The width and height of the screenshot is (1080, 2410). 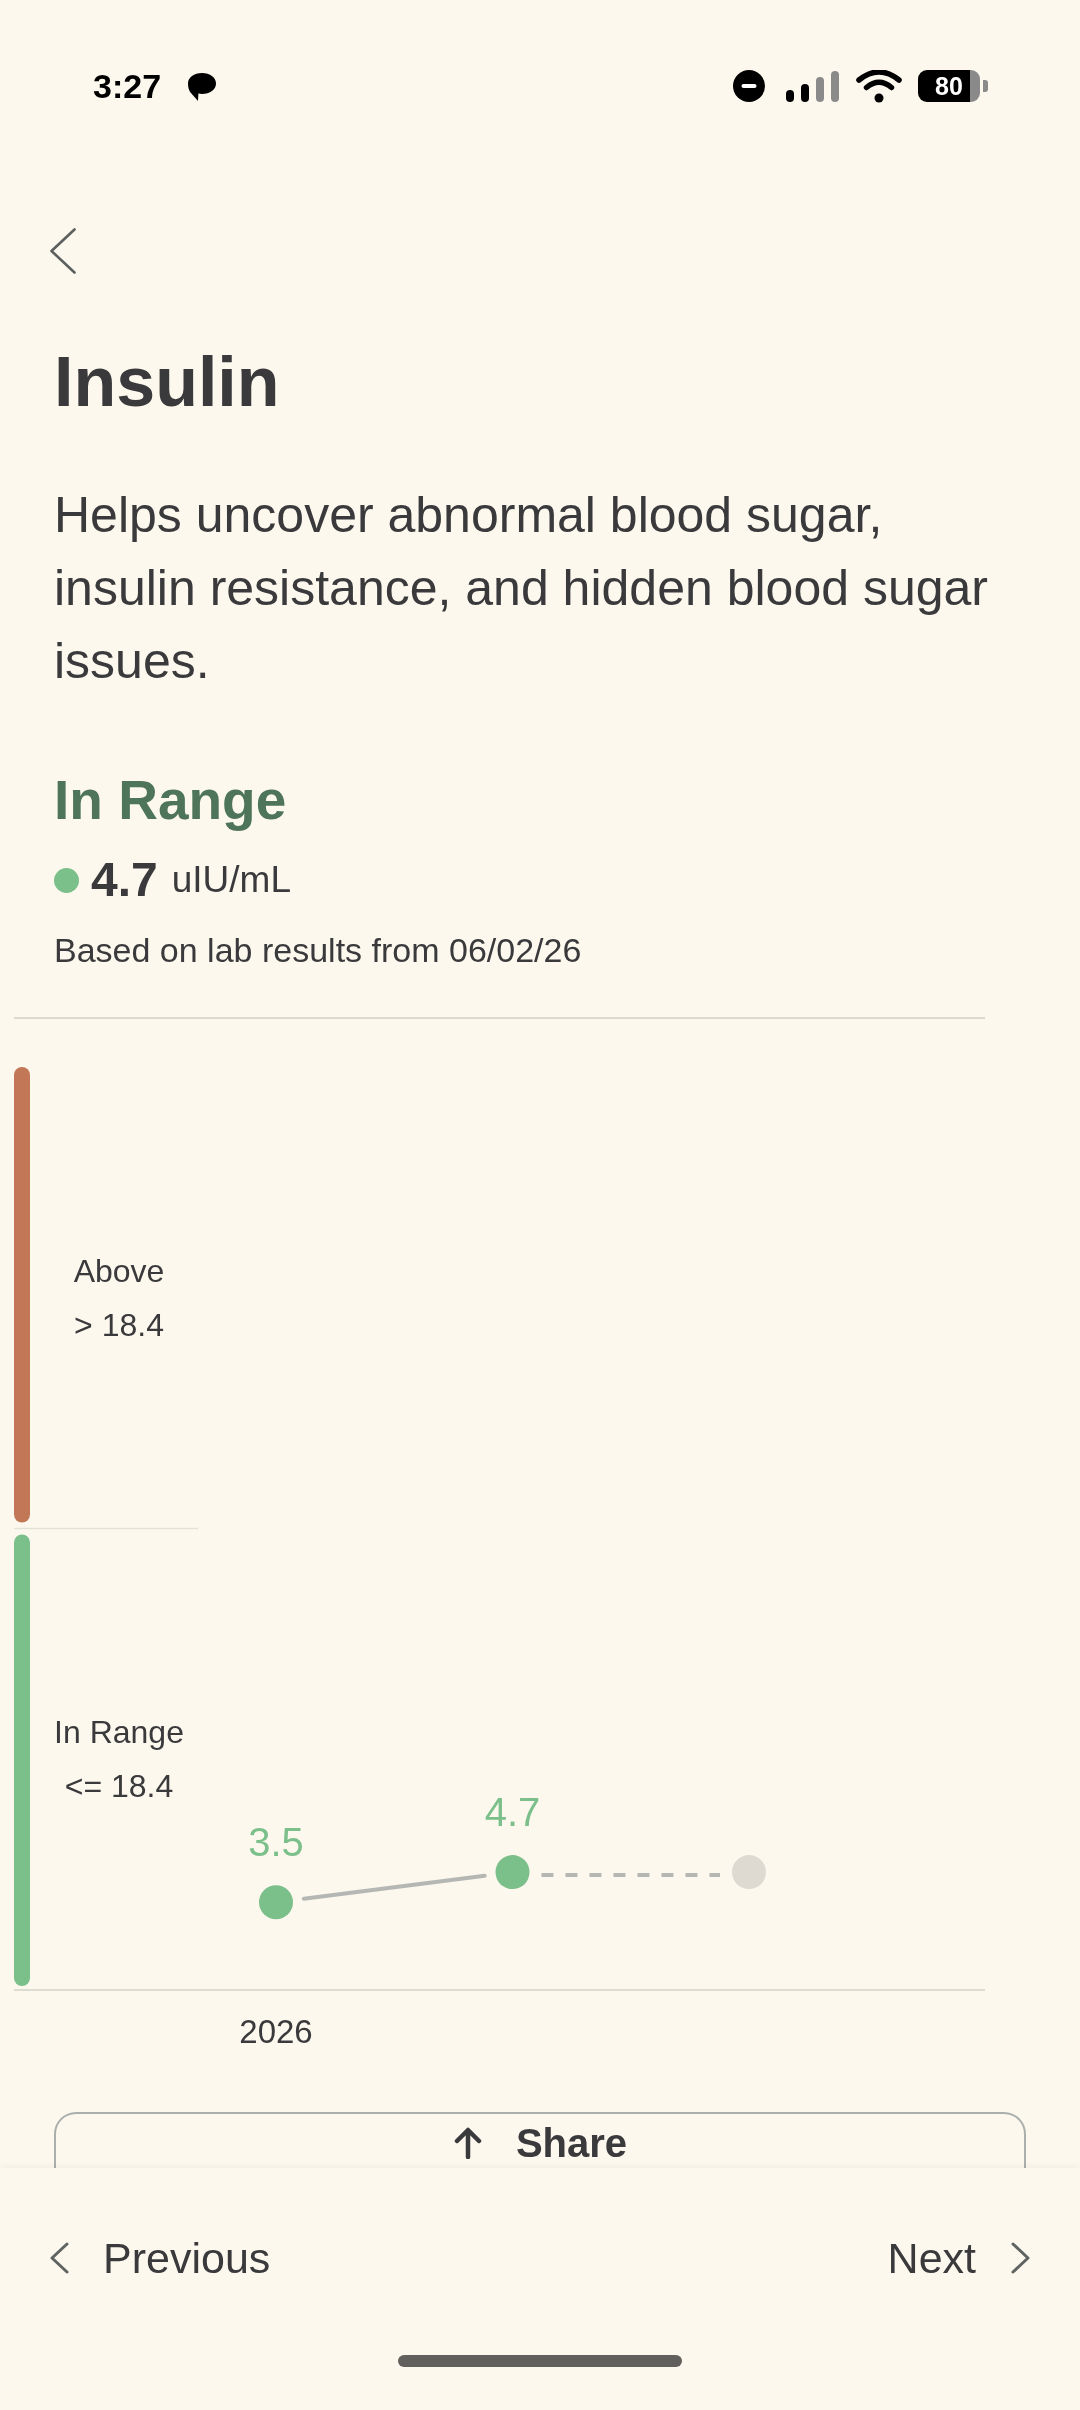 What do you see at coordinates (1020, 2258) in the screenshot?
I see `chevron-right-icon` at bounding box center [1020, 2258].